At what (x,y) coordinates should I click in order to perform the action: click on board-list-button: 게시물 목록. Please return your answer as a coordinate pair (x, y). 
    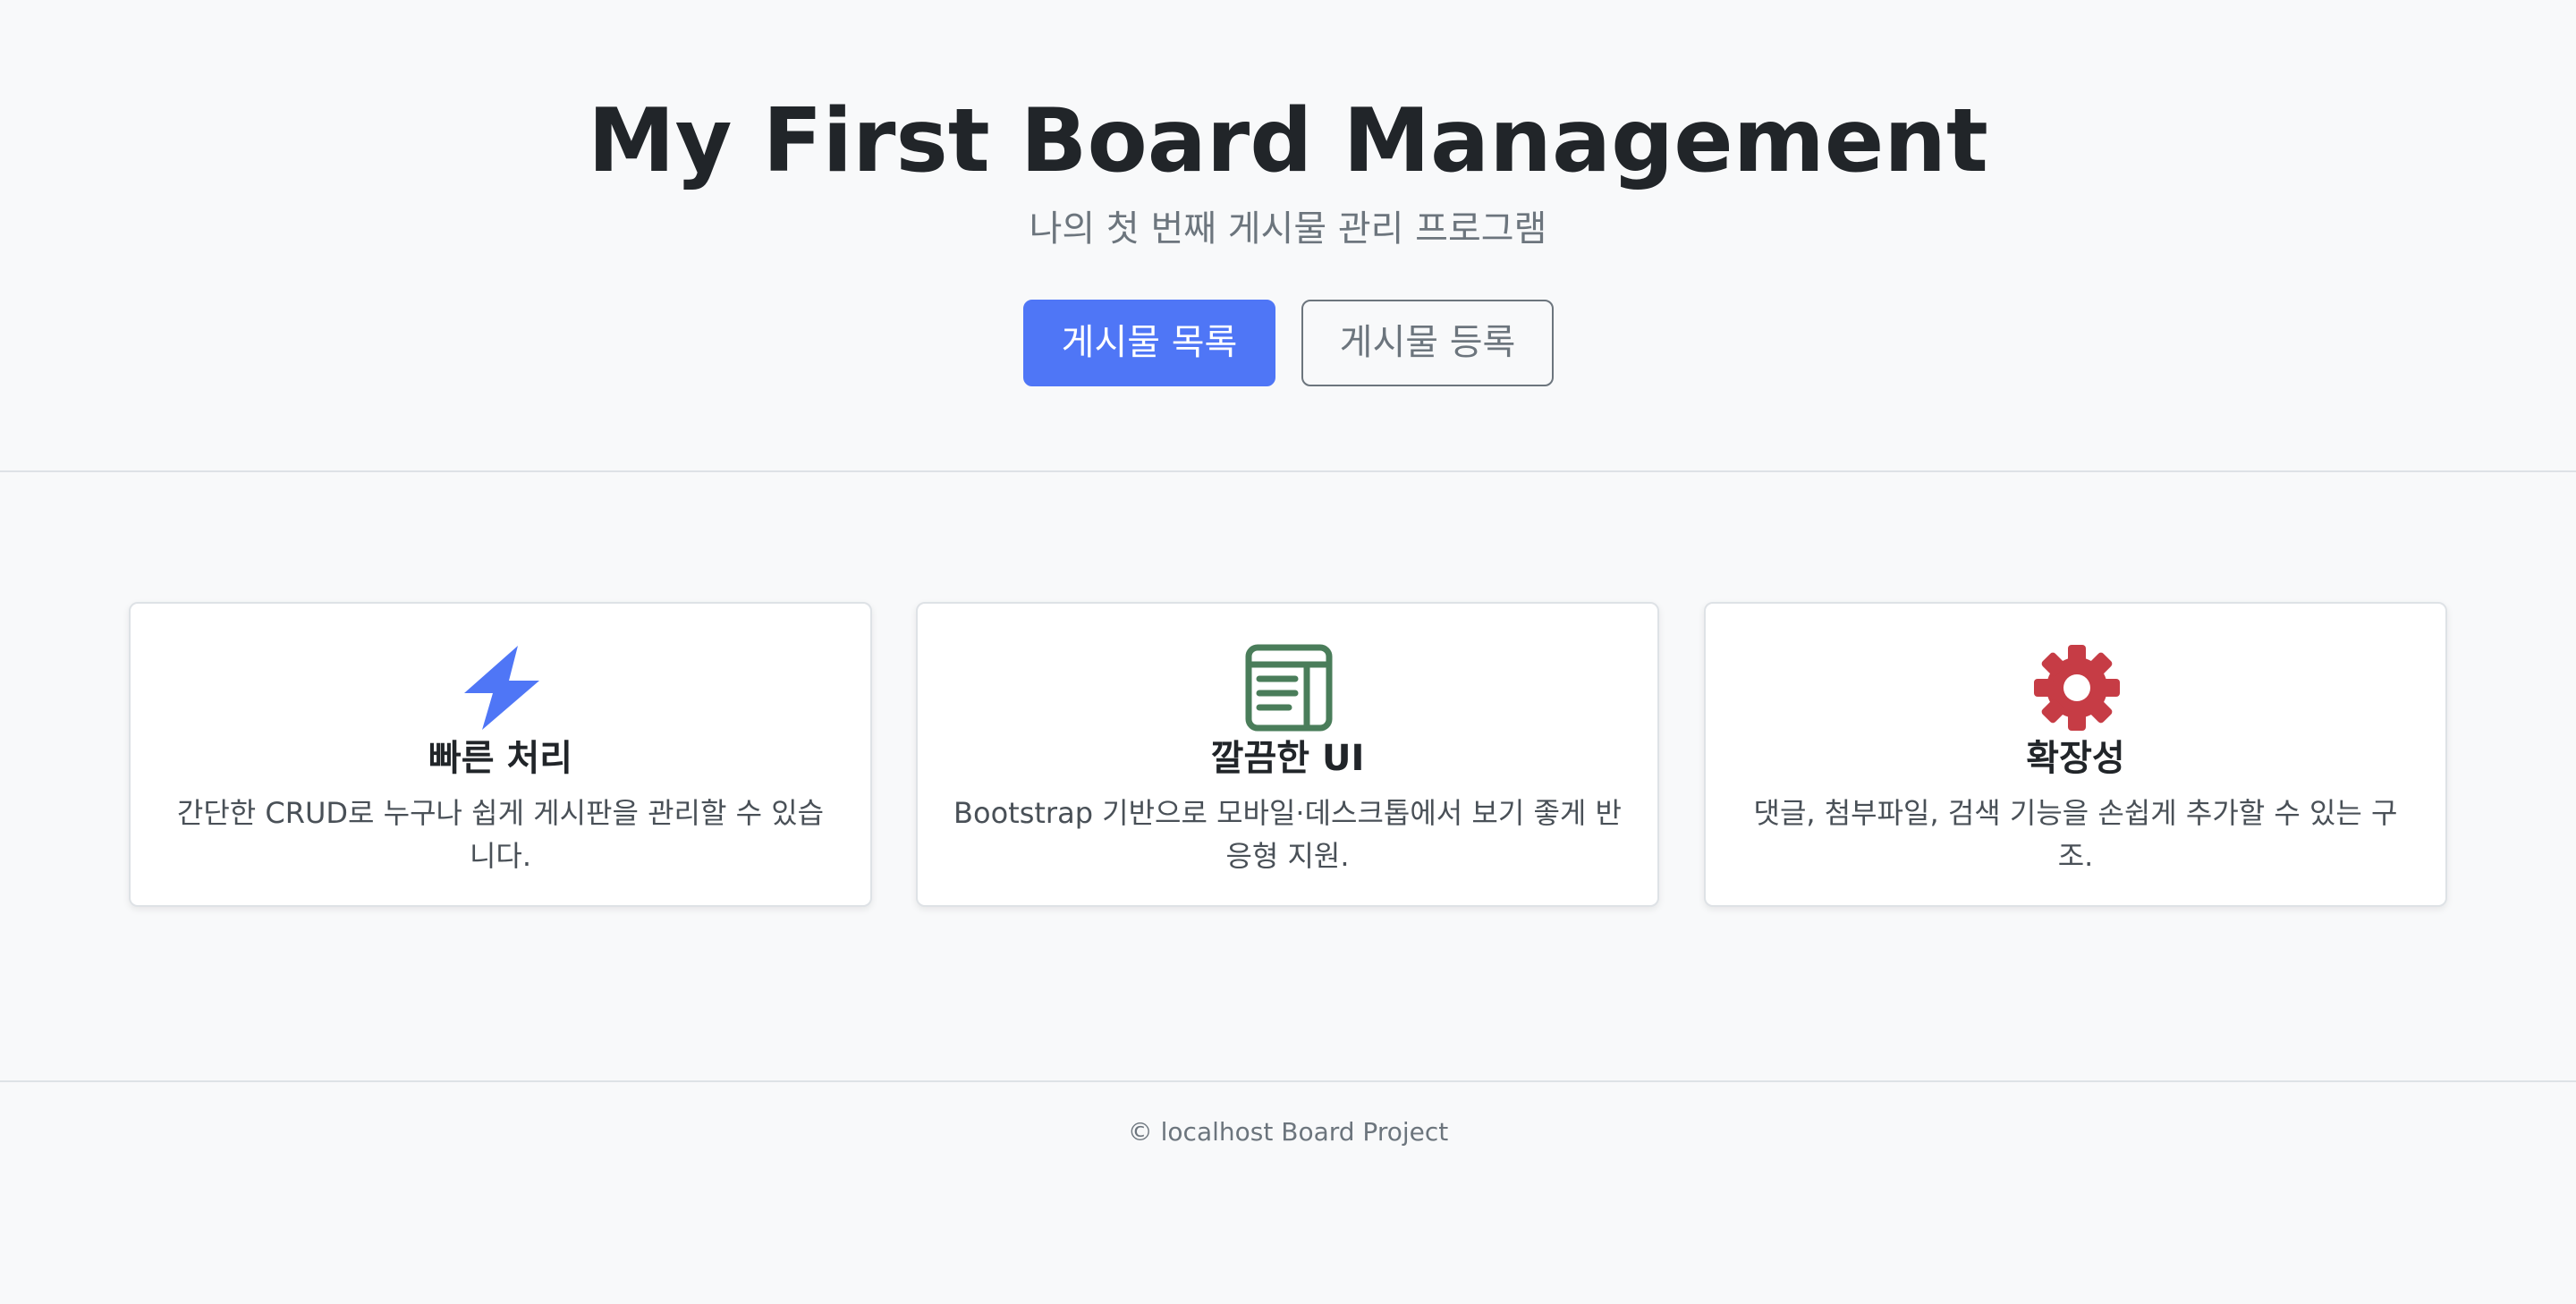
    Looking at the image, I should click on (1149, 343).